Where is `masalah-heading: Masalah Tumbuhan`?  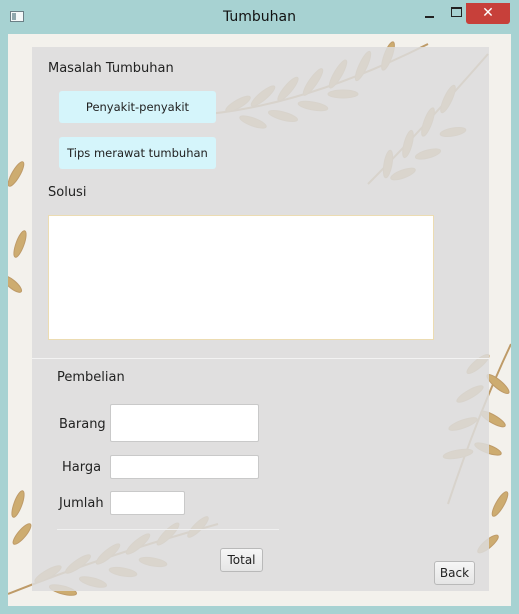
masalah-heading: Masalah Tumbuhan is located at coordinates (111, 68).